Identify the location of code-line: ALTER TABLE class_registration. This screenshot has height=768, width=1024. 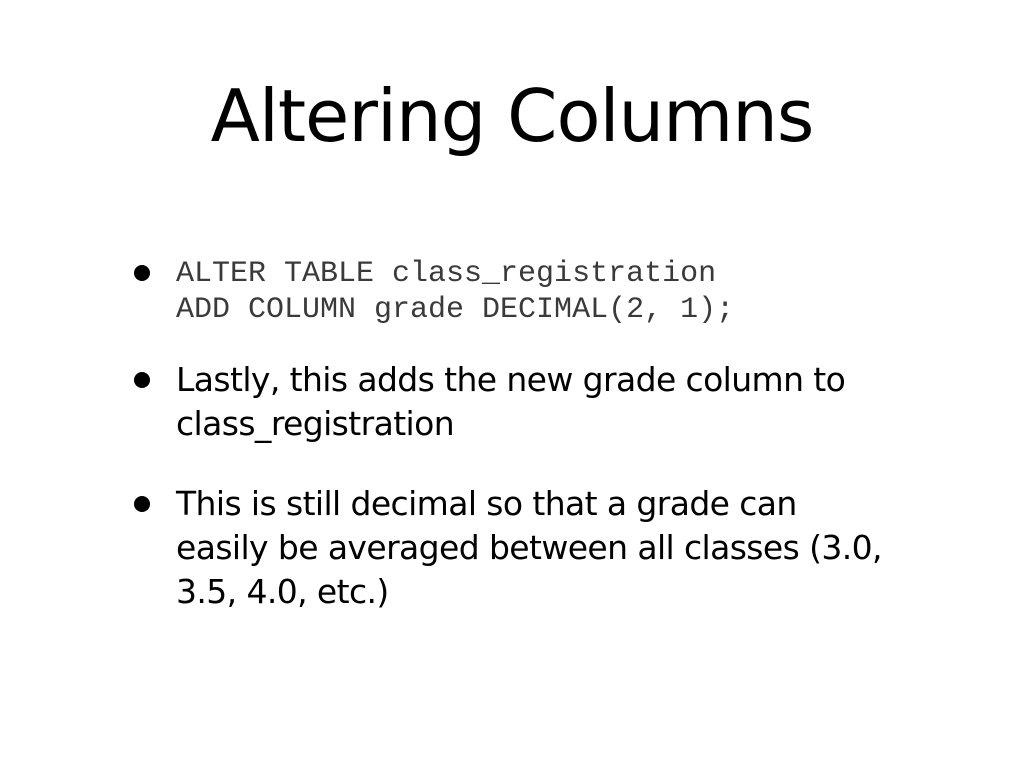
(446, 274).